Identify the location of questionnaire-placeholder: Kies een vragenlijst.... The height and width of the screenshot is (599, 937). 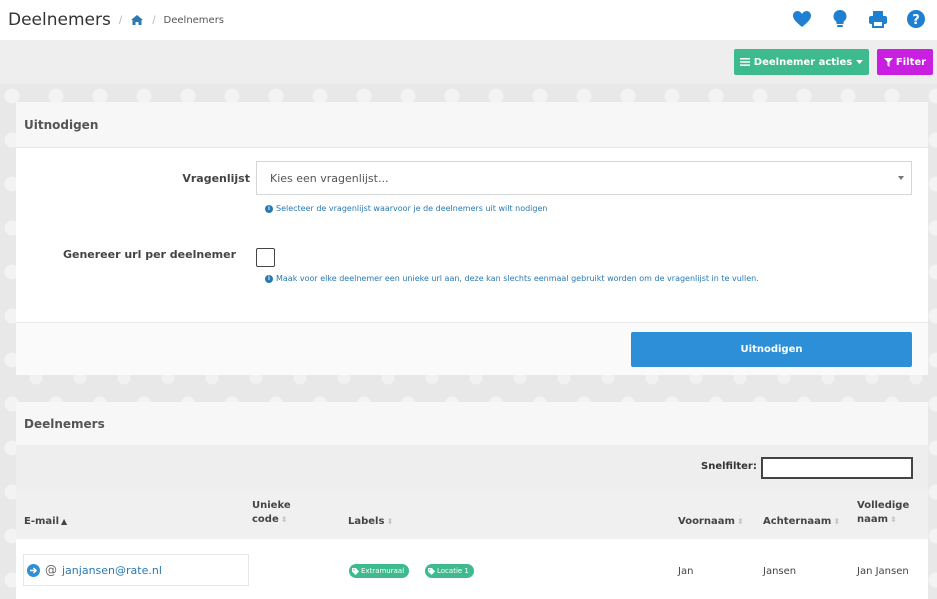
(329, 178).